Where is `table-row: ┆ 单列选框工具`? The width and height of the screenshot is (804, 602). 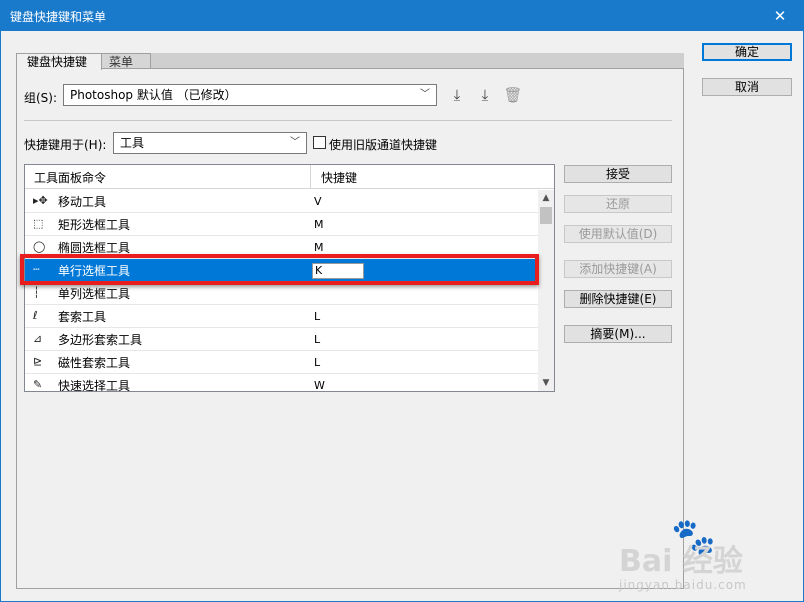 table-row: ┆ 单列选框工具 is located at coordinates (281, 293).